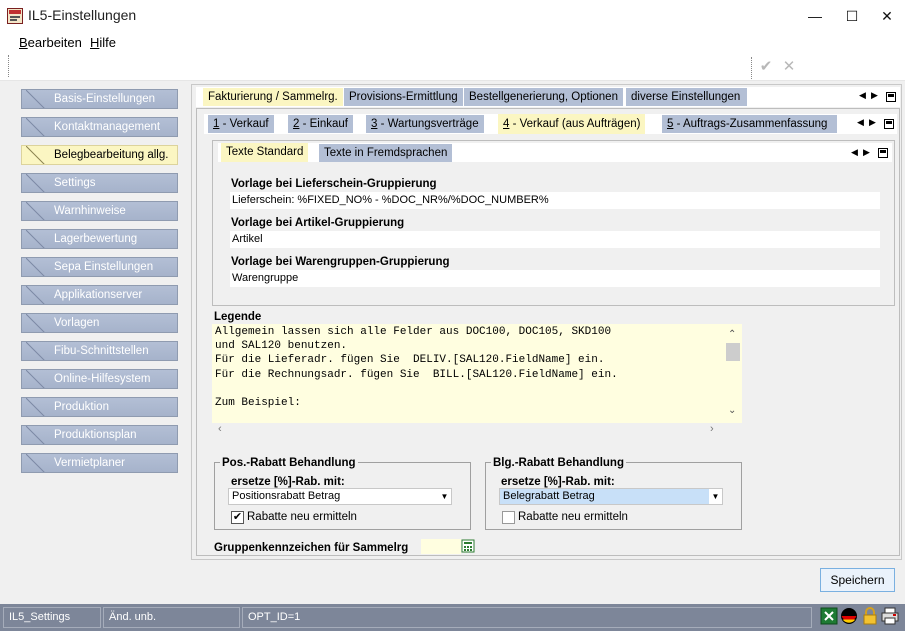 This screenshot has height=631, width=905. Describe the element at coordinates (334, 184) in the screenshot. I see `lieferschein-label: Vorlage bei Lieferschein-Gruppierung` at that location.